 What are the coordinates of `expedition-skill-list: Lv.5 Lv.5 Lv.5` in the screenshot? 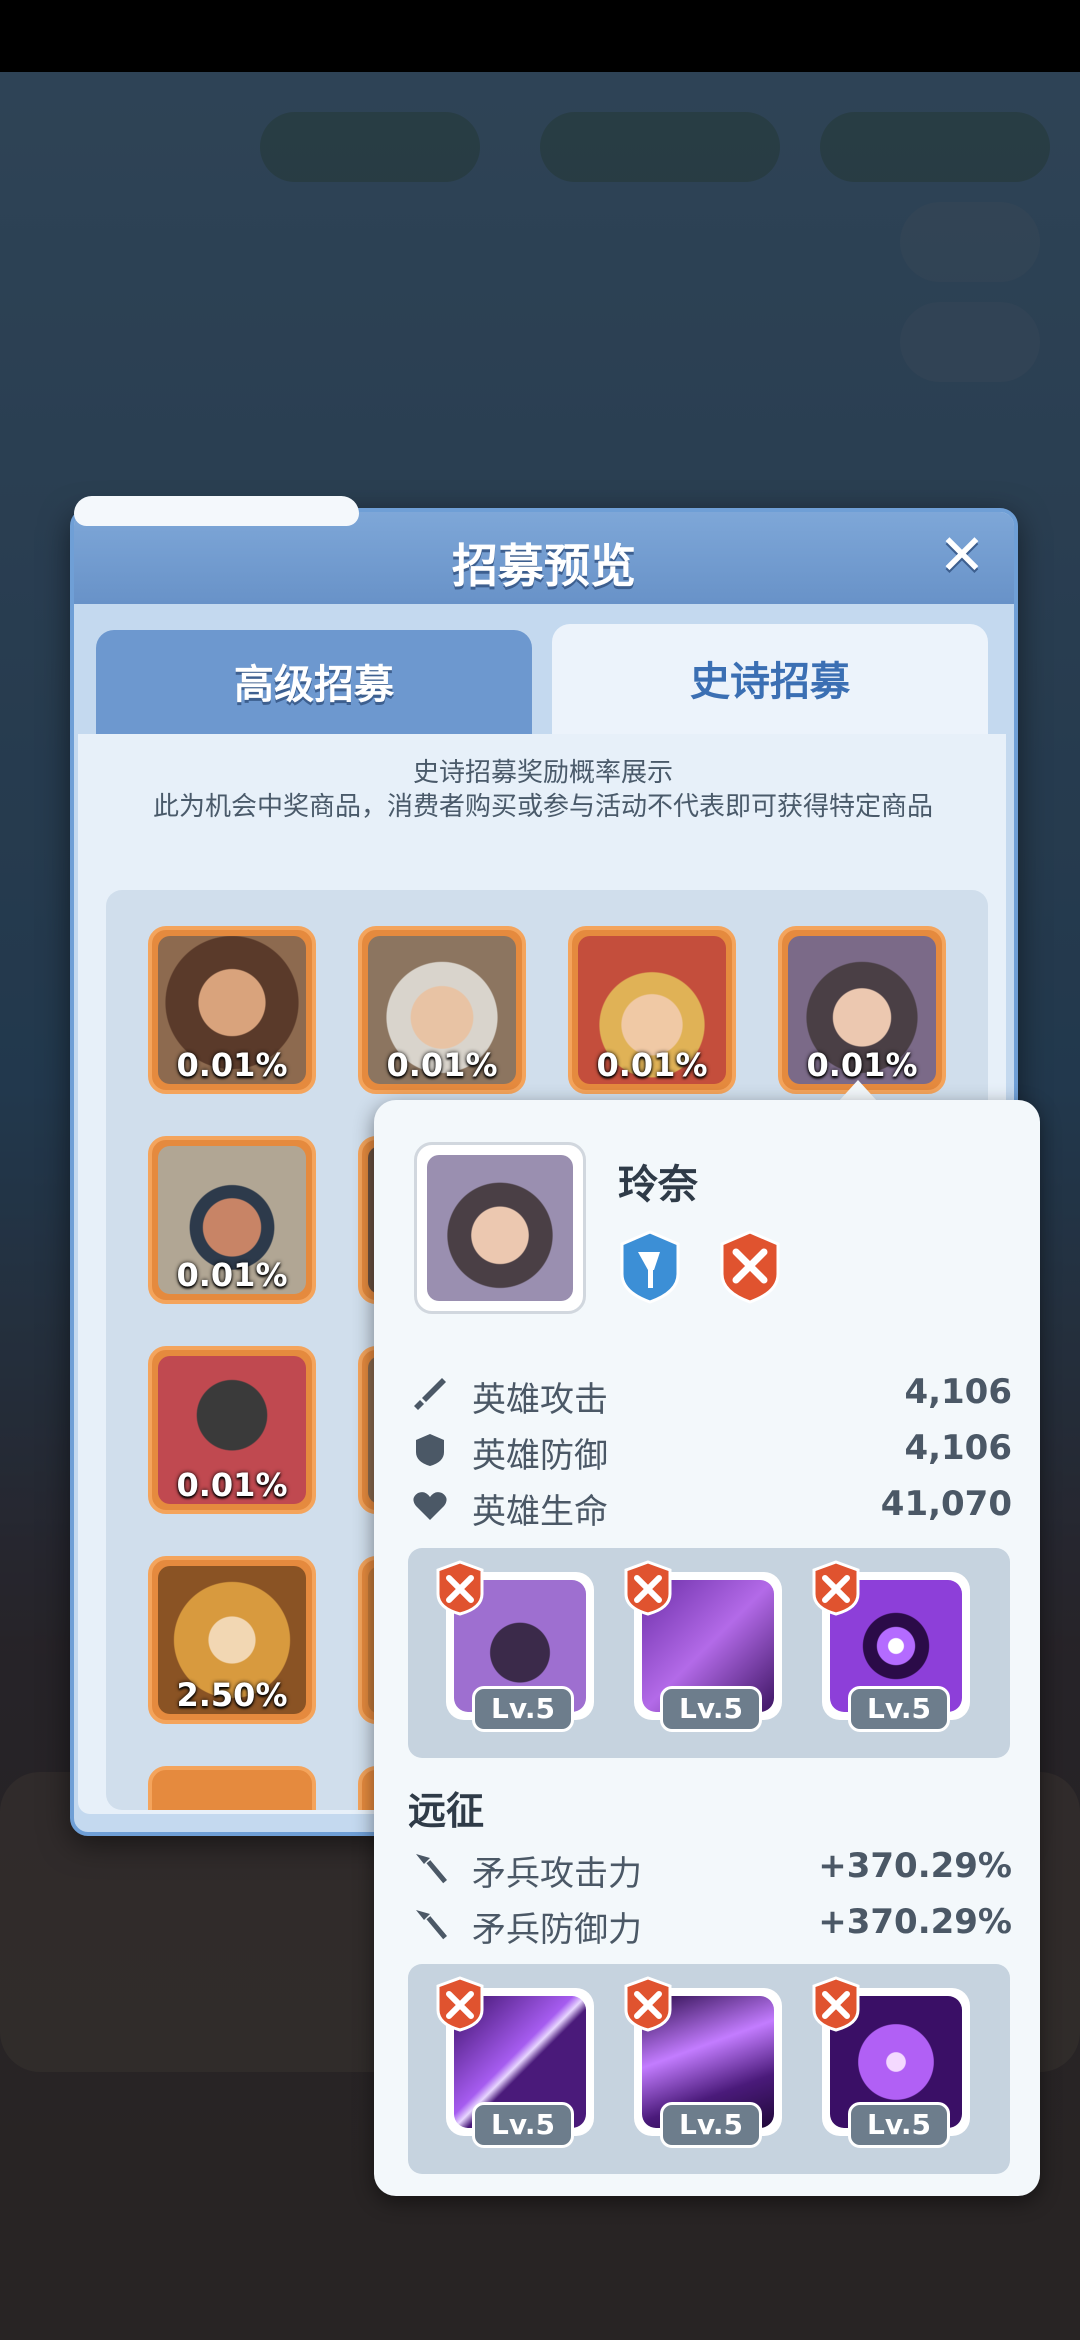 It's located at (709, 2069).